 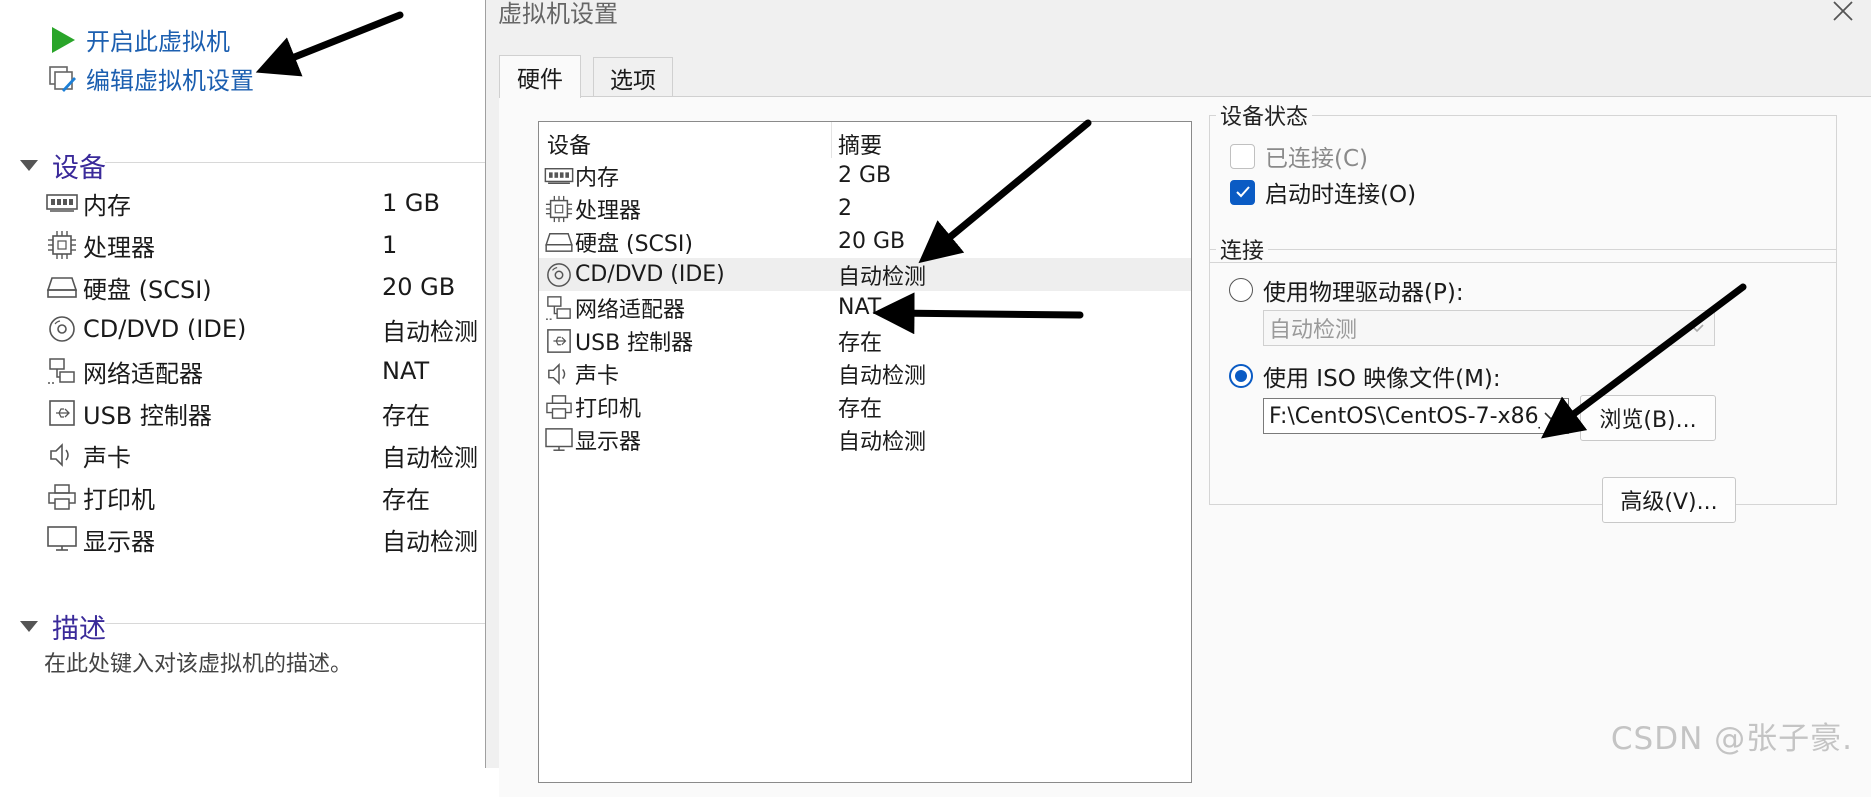 I want to click on device-row-cd-dvd: CD/DVD (IDE) 自动检测, so click(x=265, y=329).